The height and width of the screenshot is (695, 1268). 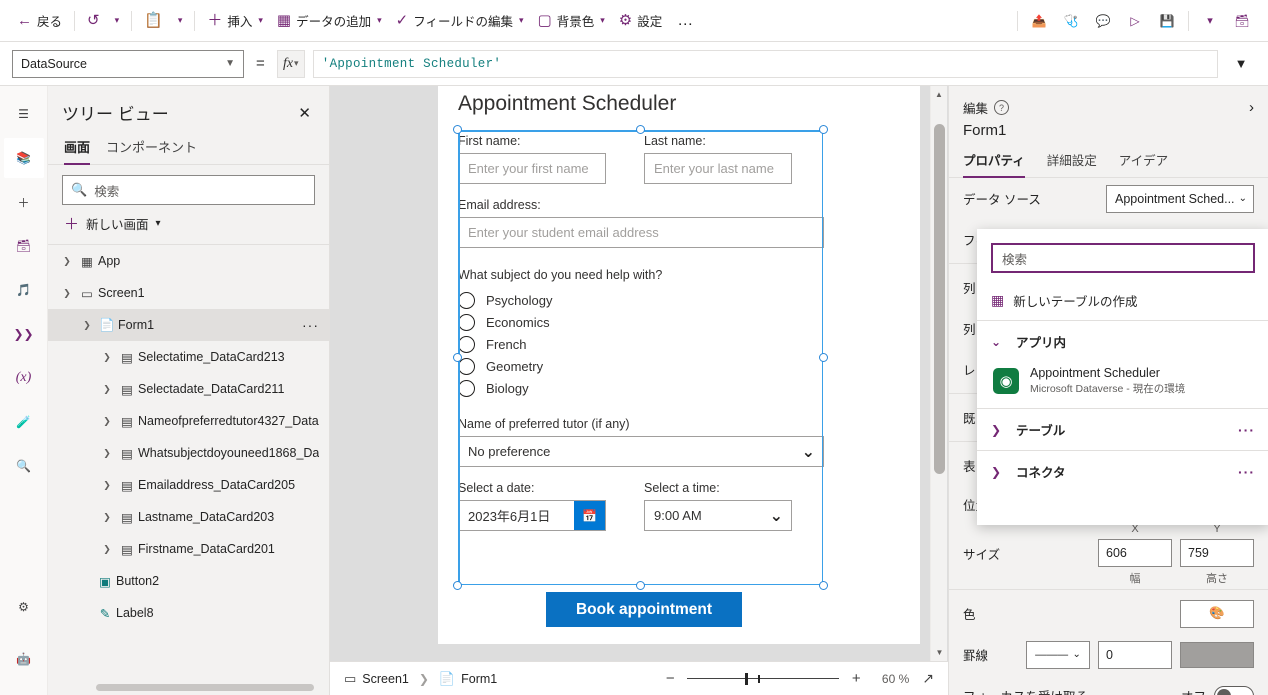 What do you see at coordinates (290, 63) in the screenshot?
I see `fx-button: fx ▾` at bounding box center [290, 63].